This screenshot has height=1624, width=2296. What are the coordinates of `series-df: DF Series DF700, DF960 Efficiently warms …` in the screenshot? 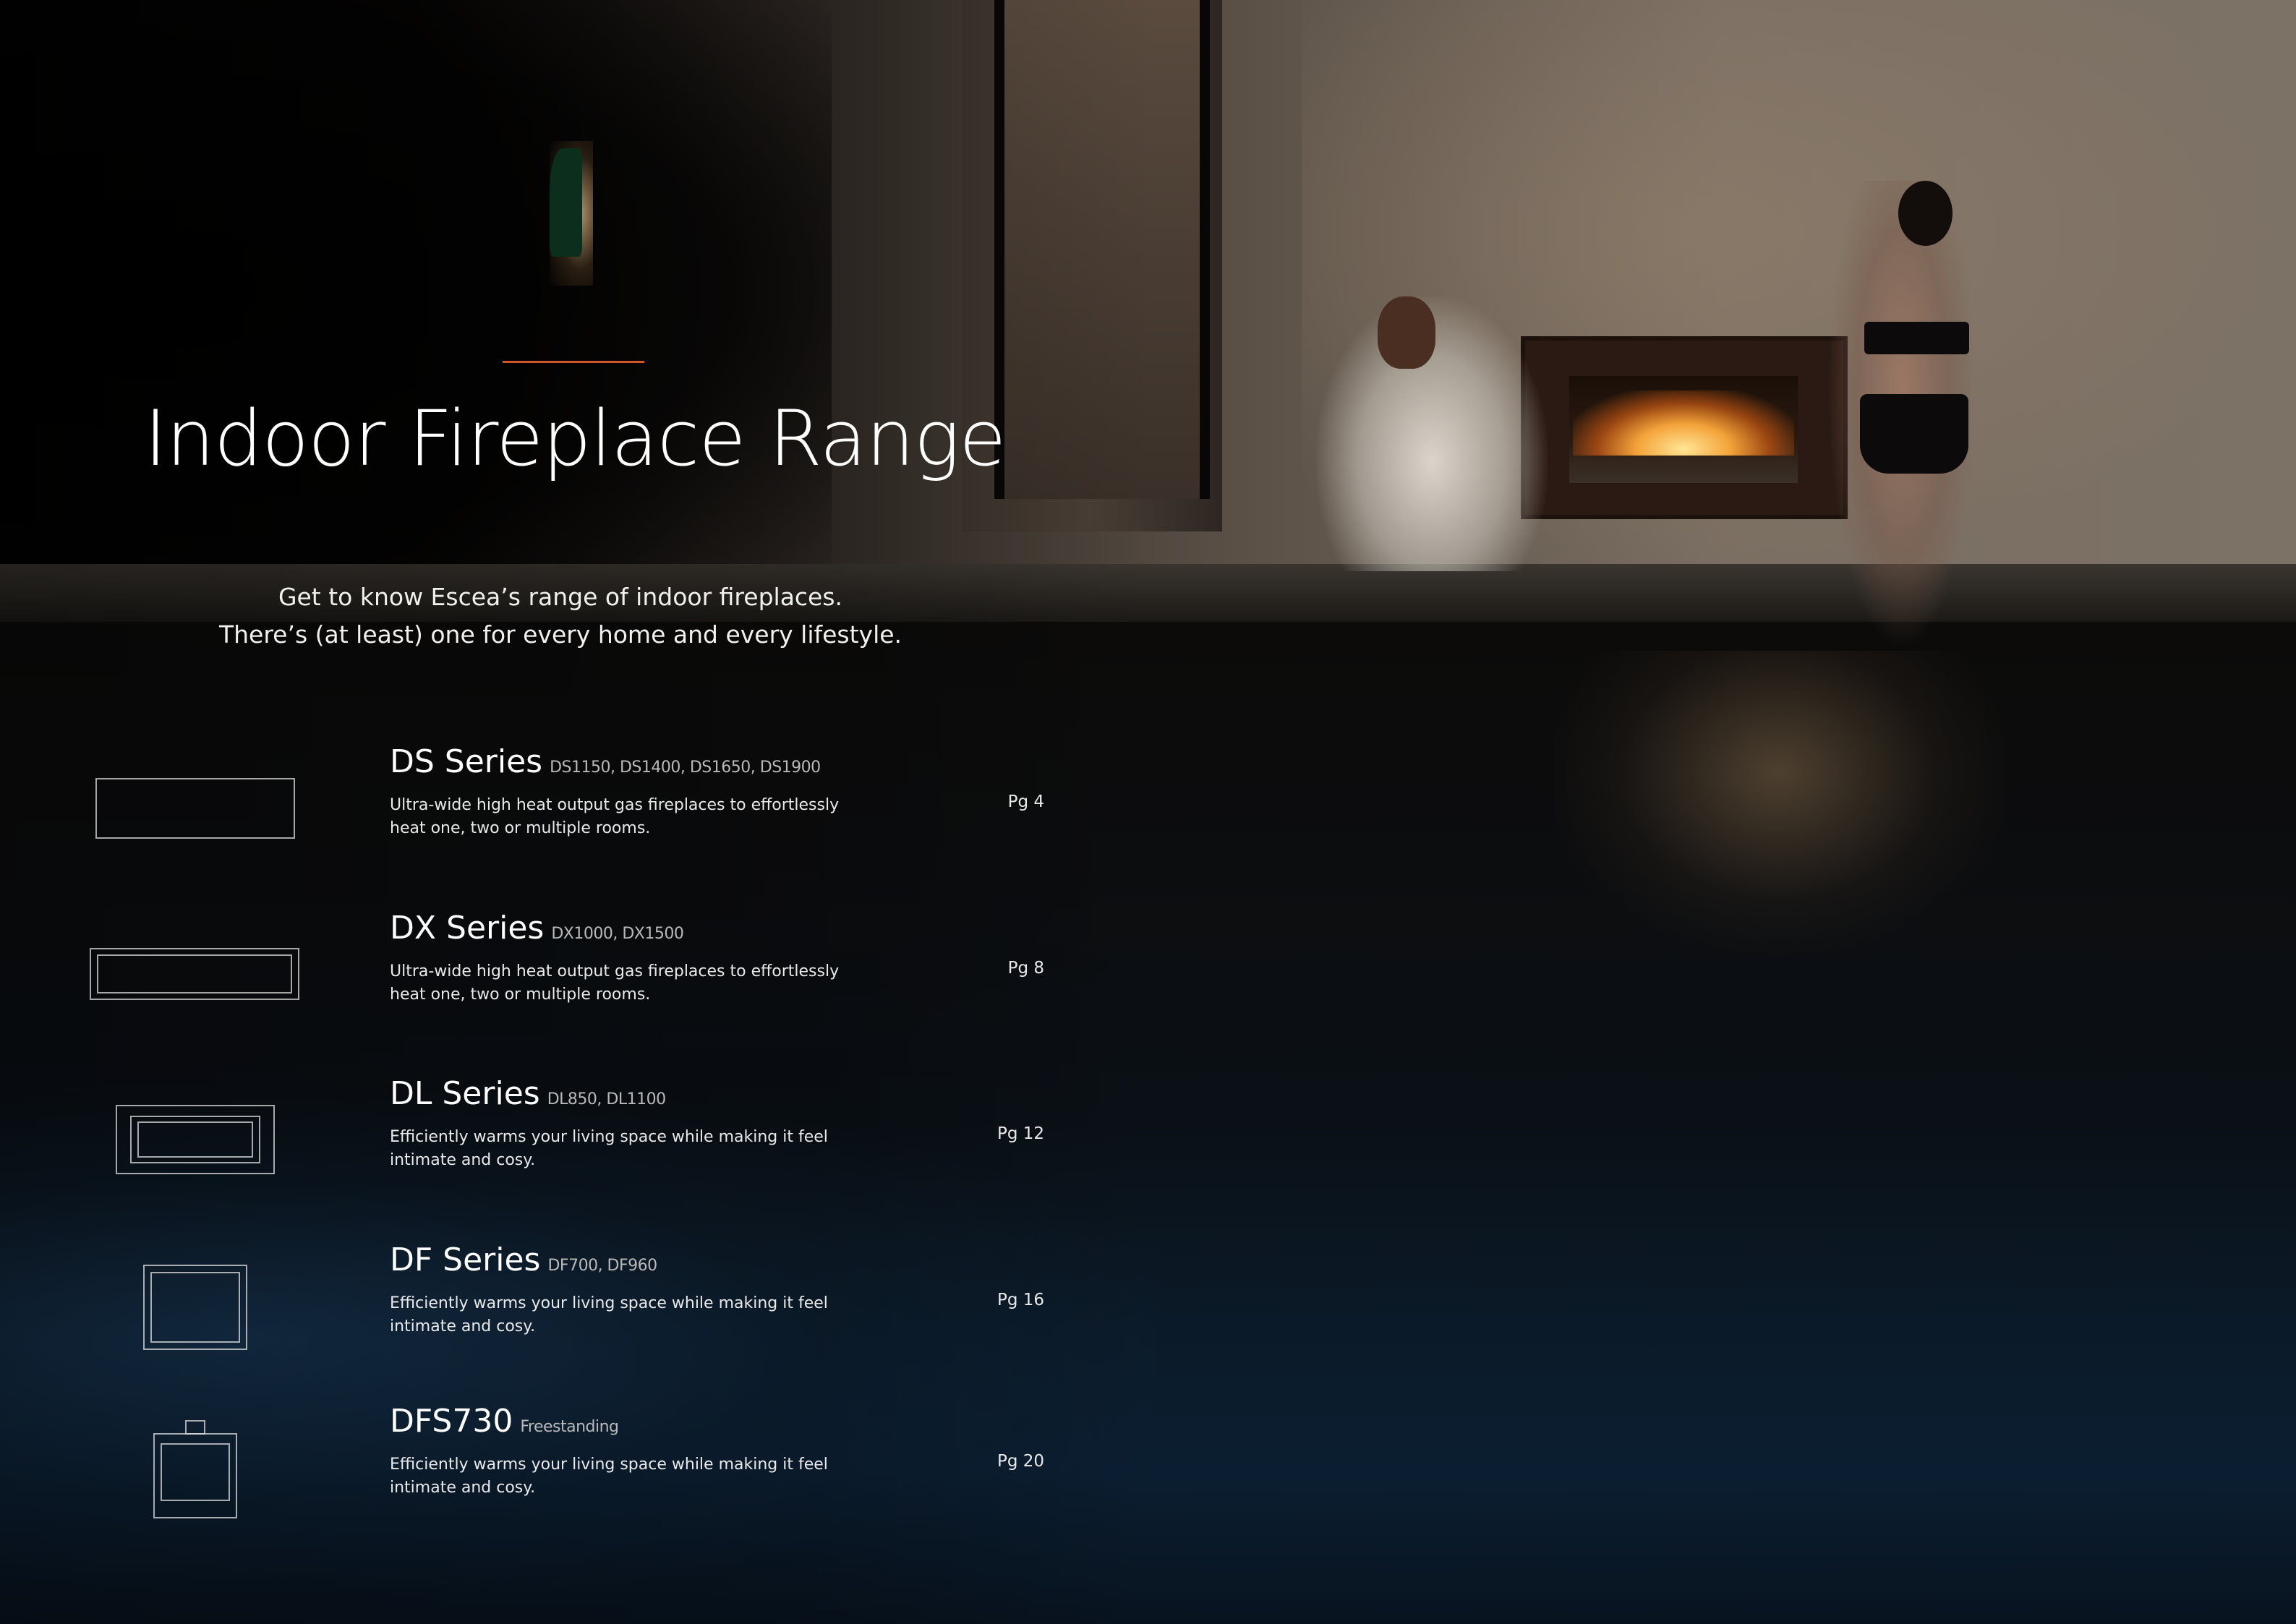 It's located at (578, 1313).